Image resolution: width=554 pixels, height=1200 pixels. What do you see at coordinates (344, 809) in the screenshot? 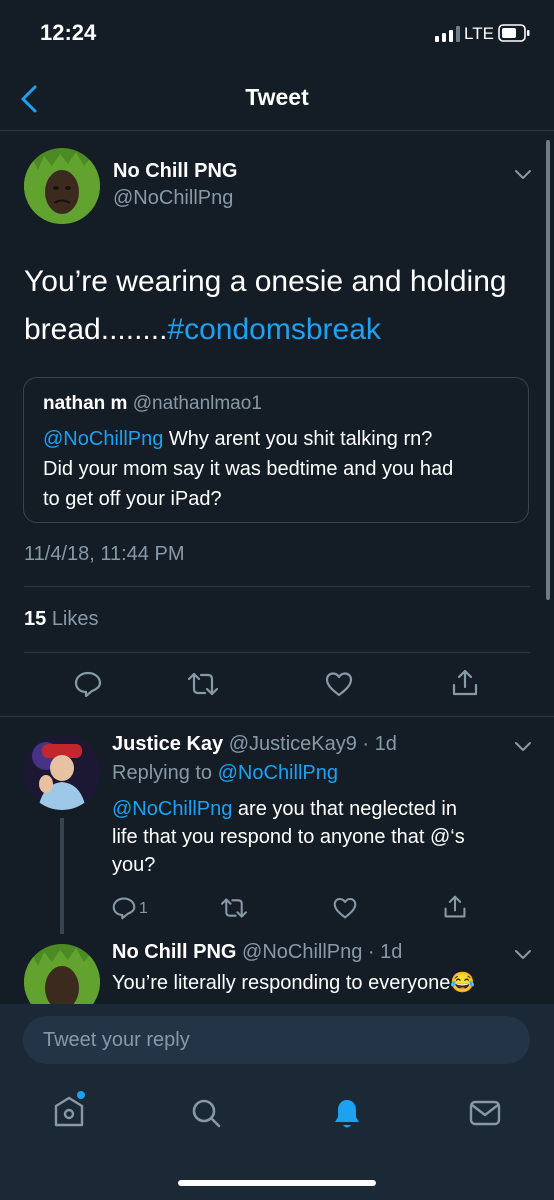
I see `reply-text-rest: are you that neglected in` at bounding box center [344, 809].